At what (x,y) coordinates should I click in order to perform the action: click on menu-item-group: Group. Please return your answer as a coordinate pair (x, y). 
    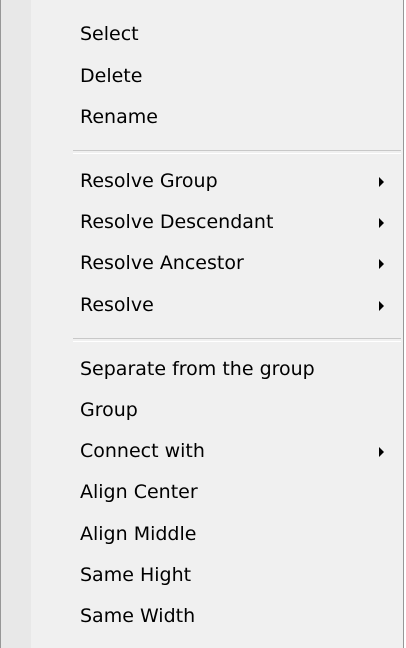
    Looking at the image, I should click on (202, 410).